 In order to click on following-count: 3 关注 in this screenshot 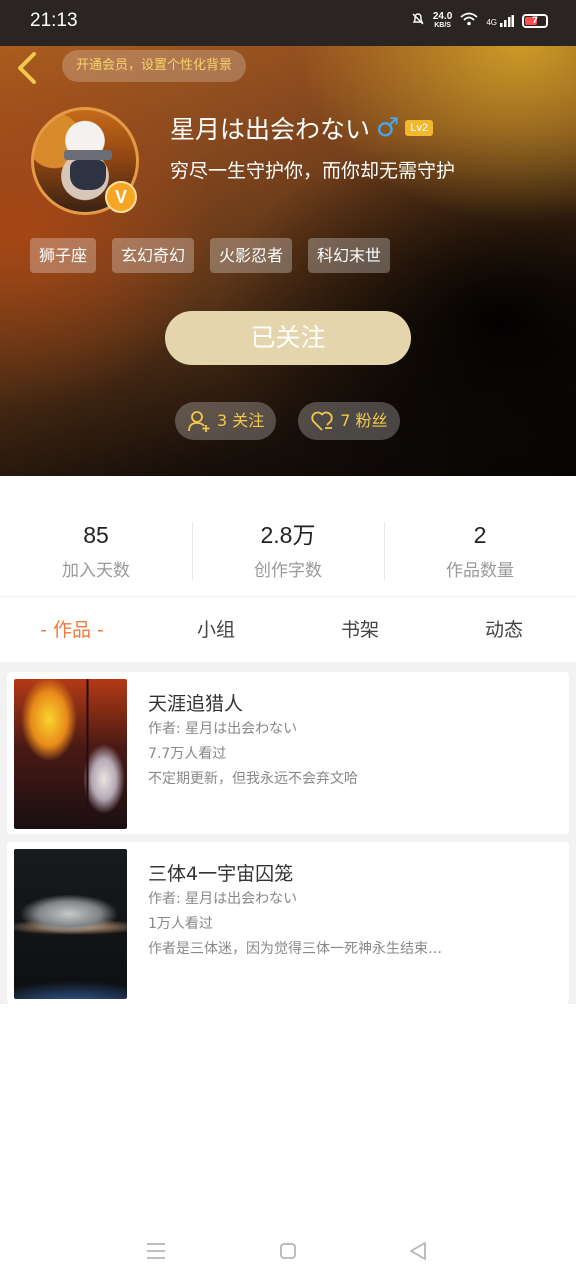, I will do `click(241, 420)`.